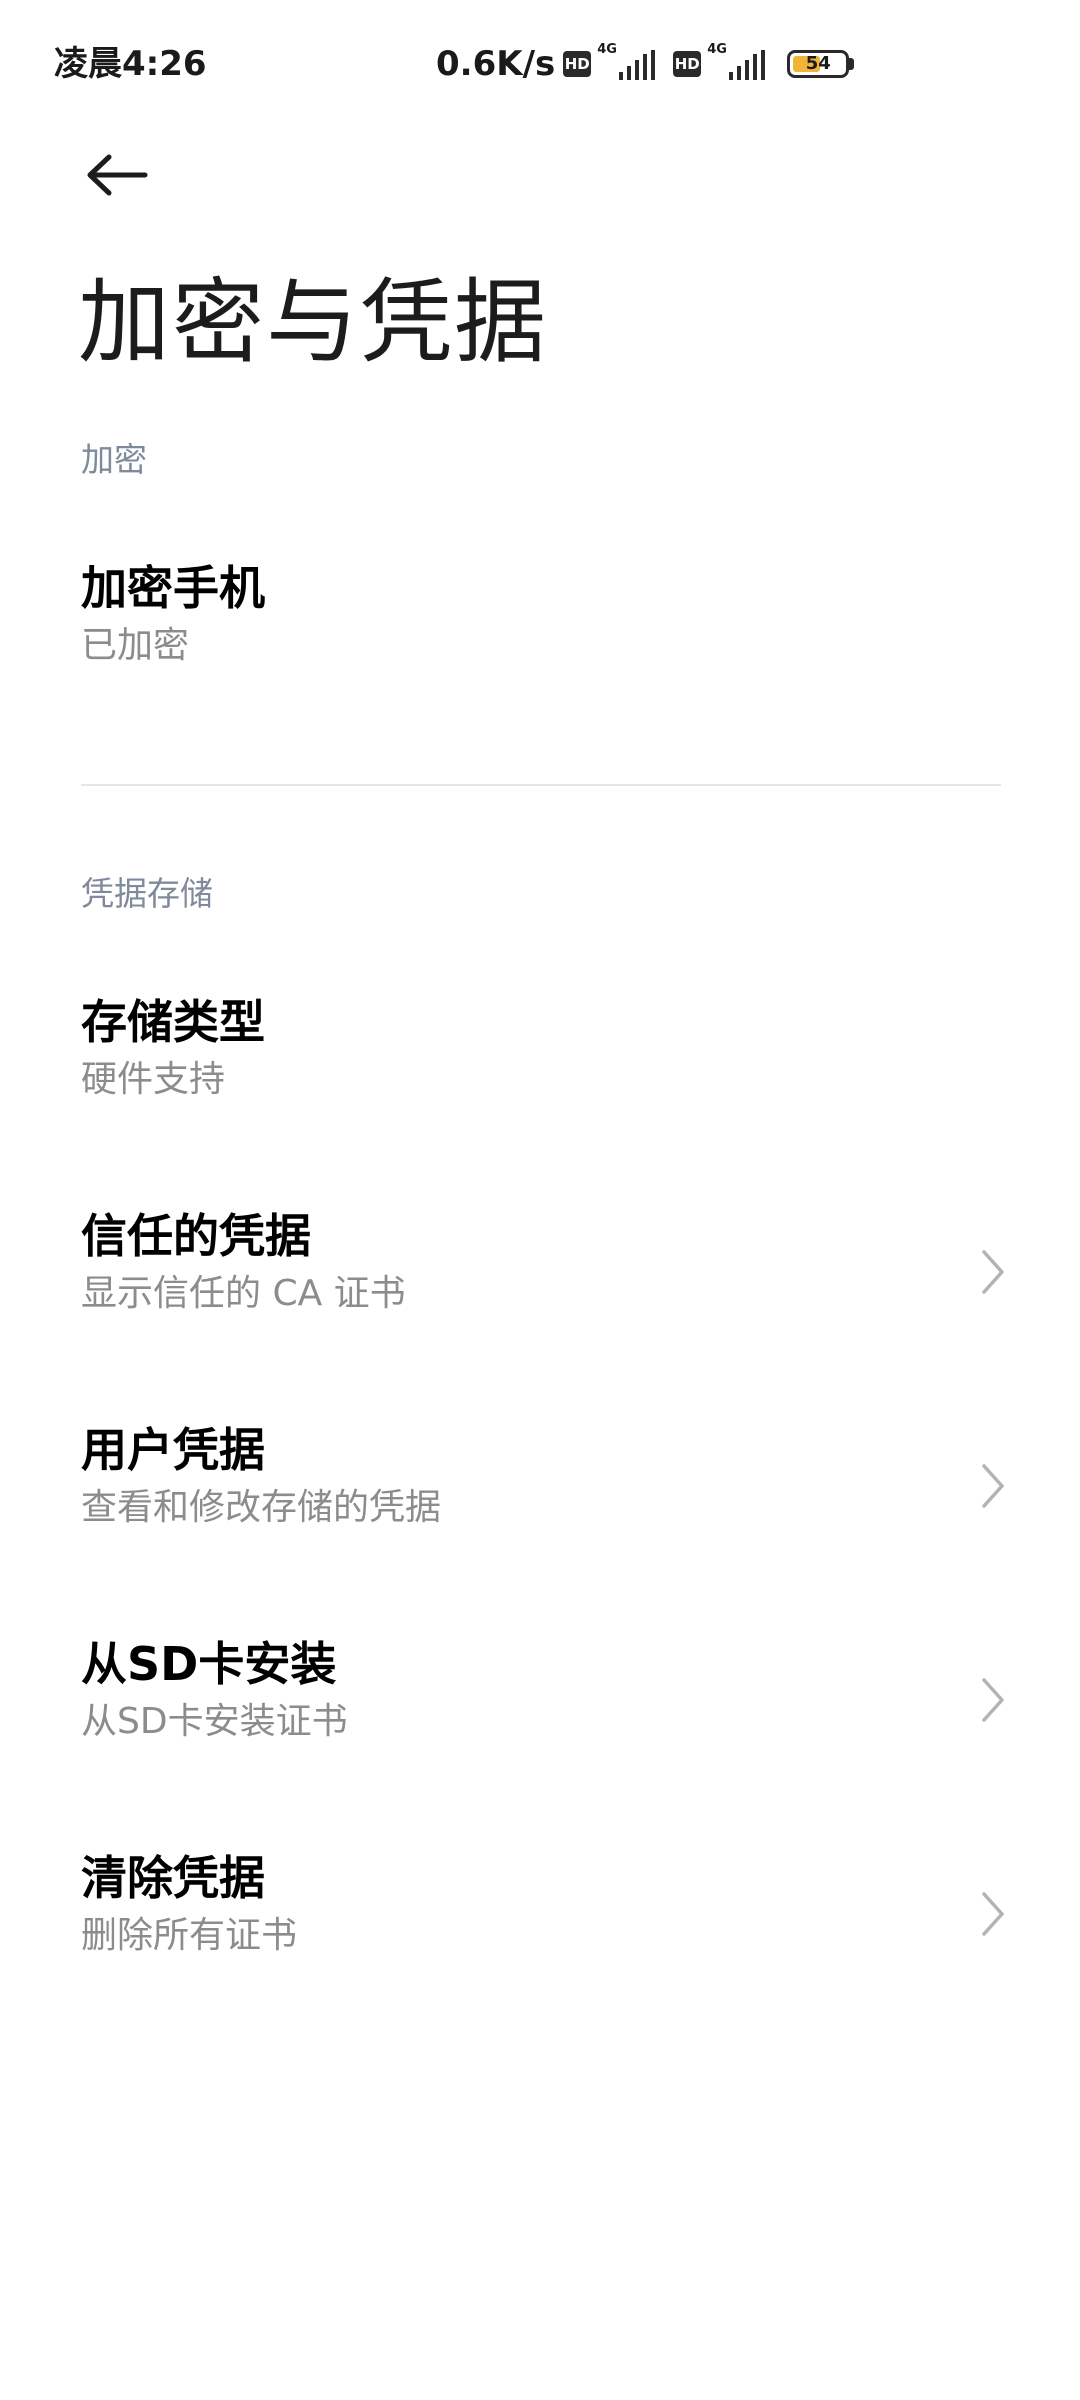 This screenshot has height=2400, width=1080. What do you see at coordinates (173, 1450) in the screenshot?
I see `item-title: 用户凭据` at bounding box center [173, 1450].